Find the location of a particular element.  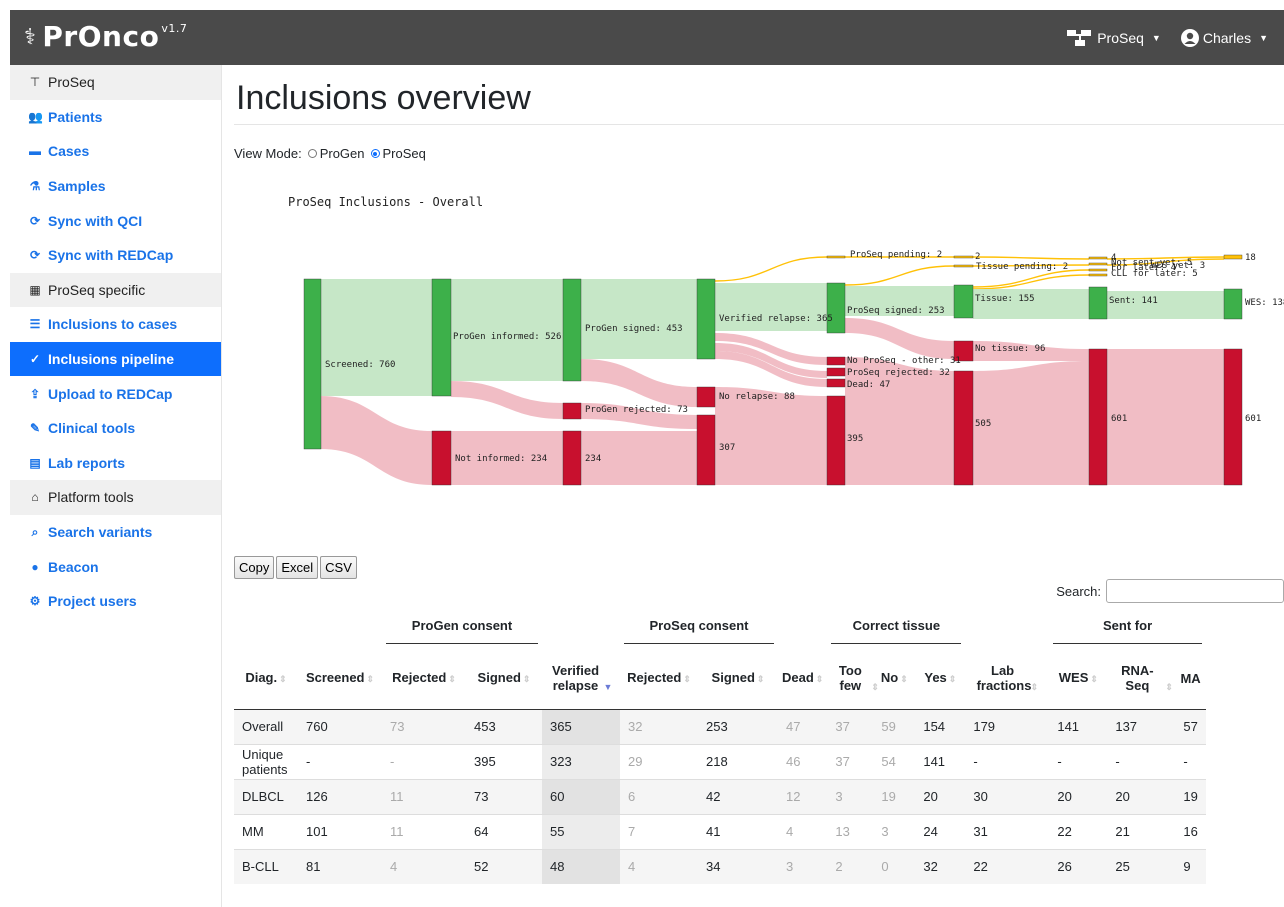

sidebar-item-clinical-tools: ✎ Clinical tools is located at coordinates (115, 428).